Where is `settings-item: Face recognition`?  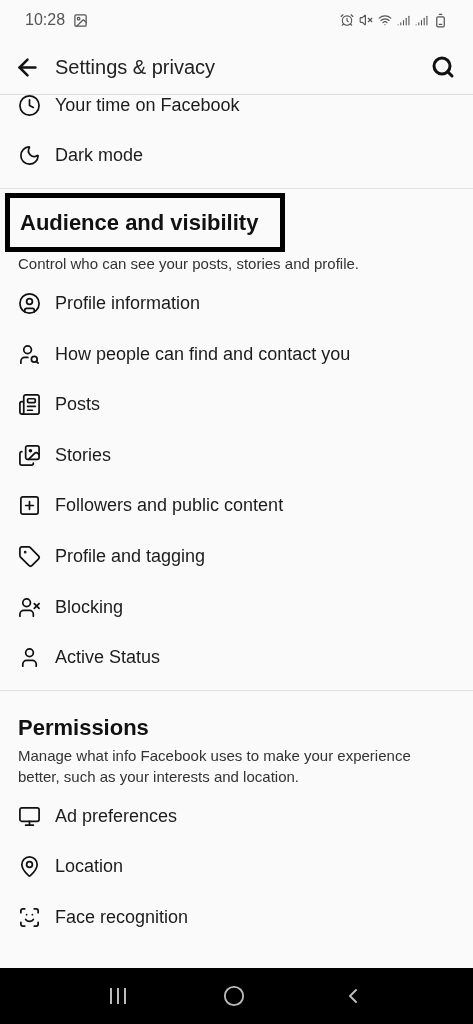 settings-item: Face recognition is located at coordinates (236, 917).